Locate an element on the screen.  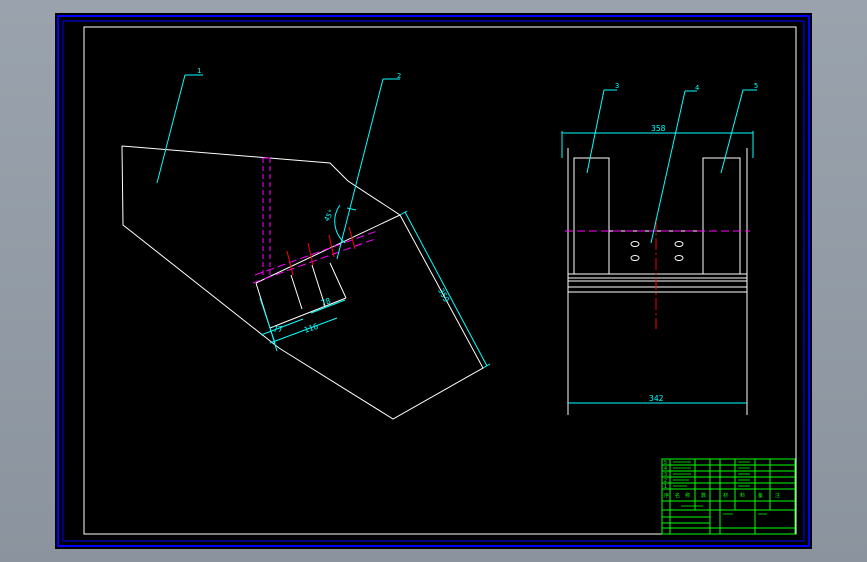
parts-header-4: 数 is located at coordinates (703, 495).